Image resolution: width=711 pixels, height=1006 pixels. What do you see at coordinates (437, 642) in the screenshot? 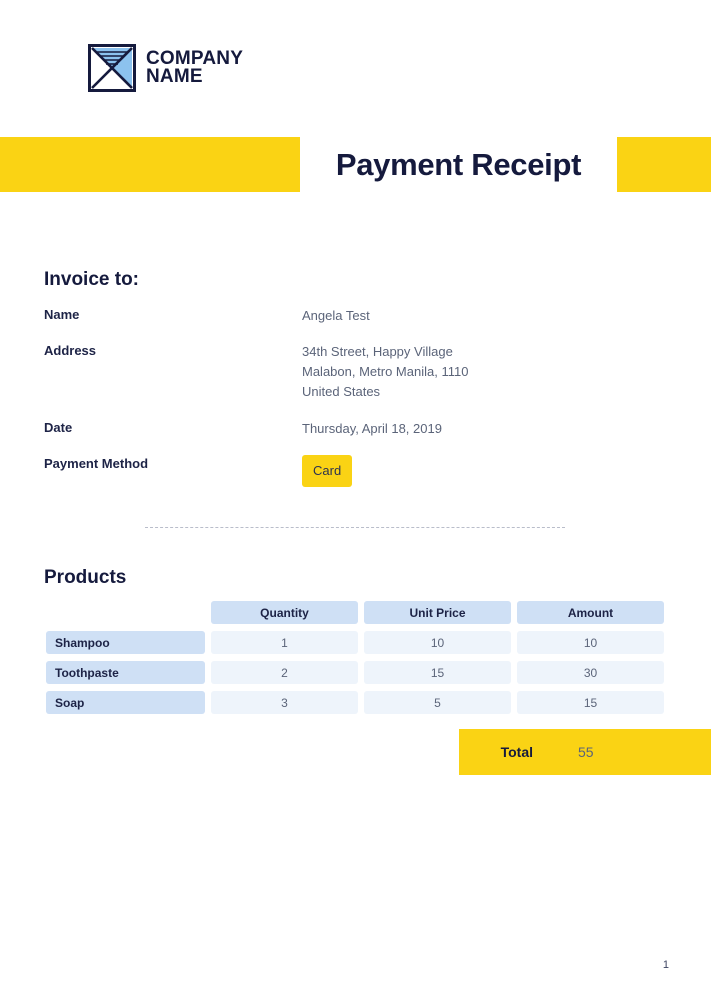
I see `product-unit-price: 10` at bounding box center [437, 642].